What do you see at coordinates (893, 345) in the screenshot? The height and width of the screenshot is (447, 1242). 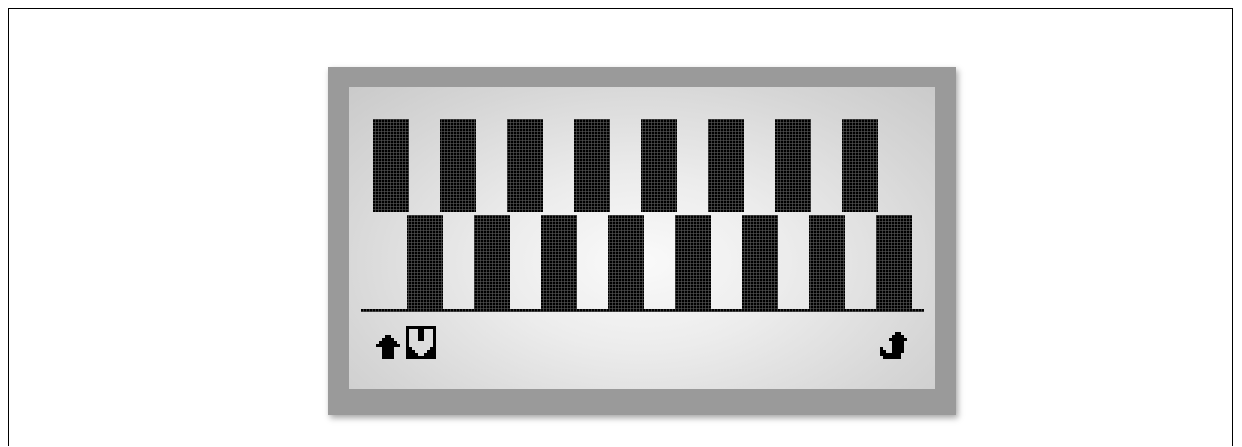 I see `return-icon` at bounding box center [893, 345].